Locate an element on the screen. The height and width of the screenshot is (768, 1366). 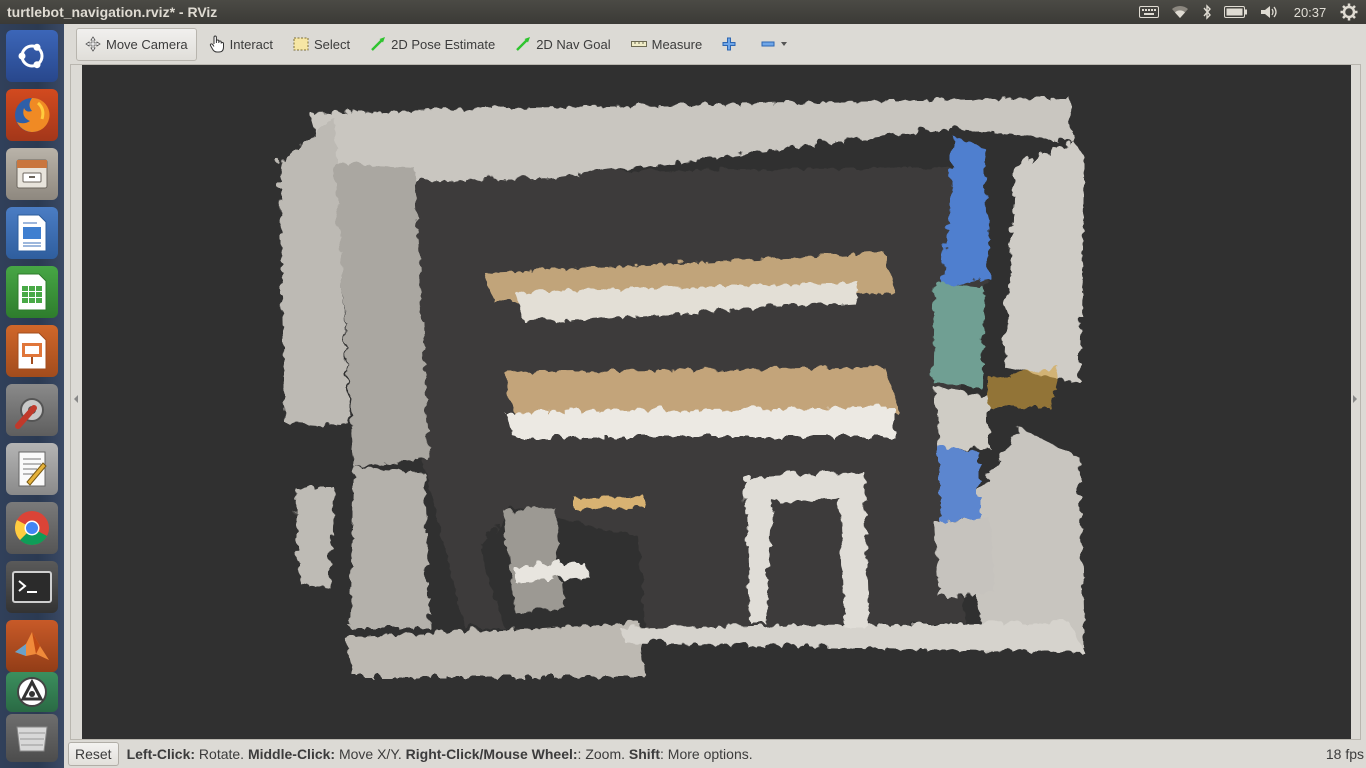
interact-label: Interact is located at coordinates (251, 44).